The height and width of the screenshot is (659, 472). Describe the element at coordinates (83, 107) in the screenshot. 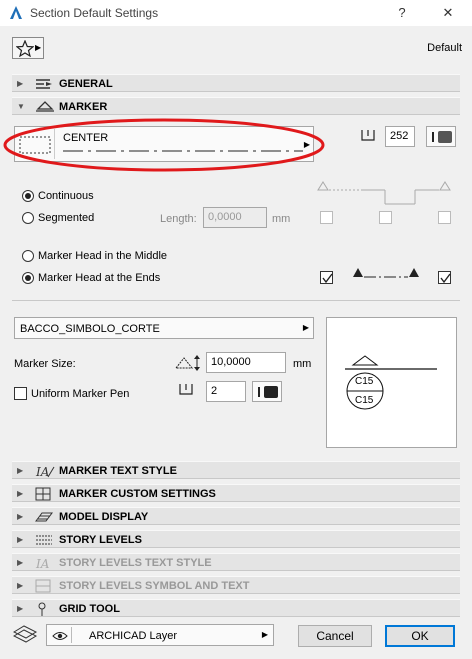

I see `section-label: MARKER` at that location.